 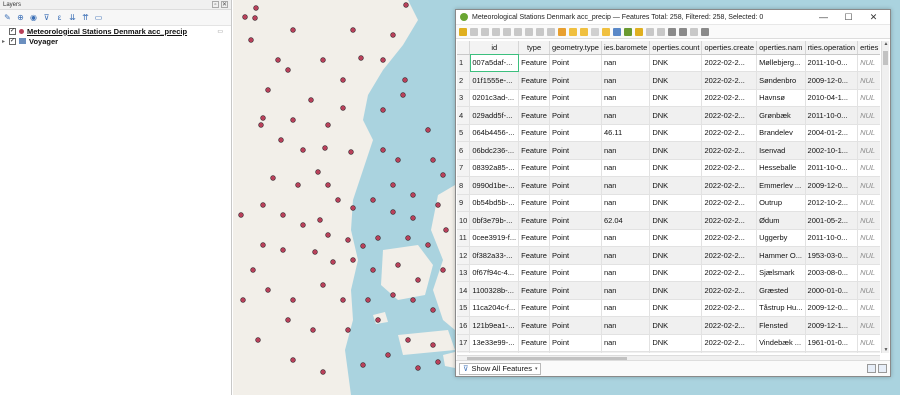 I want to click on row-number: 12, so click(x=464, y=255).